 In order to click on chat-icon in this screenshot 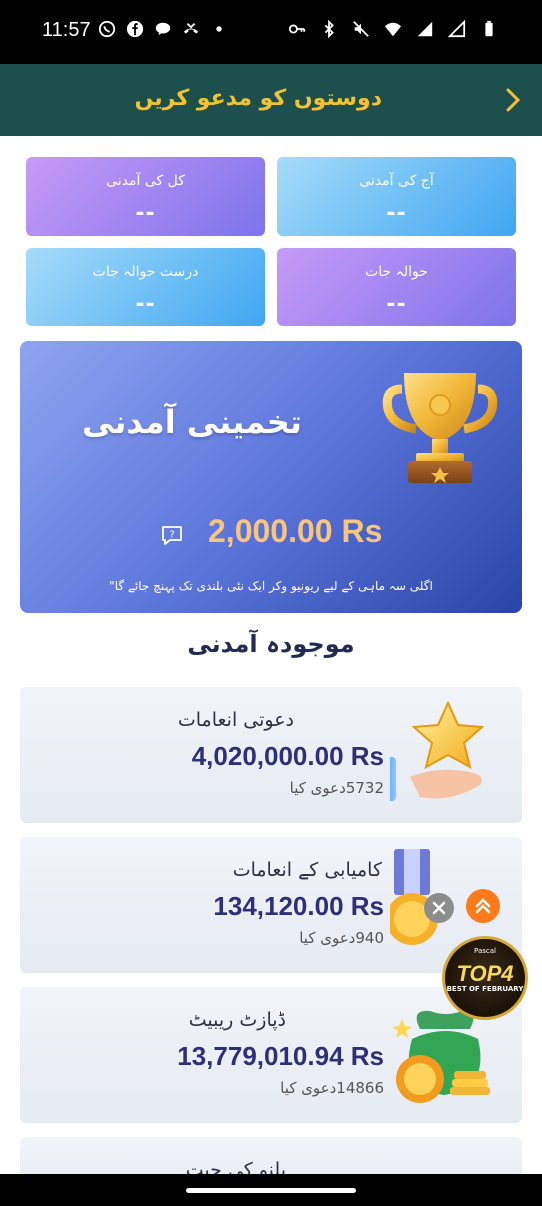, I will do `click(163, 29)`.